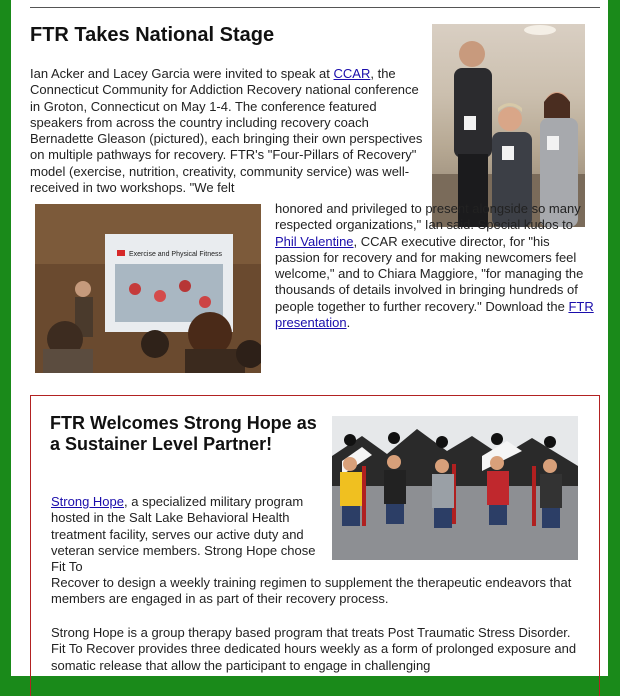 This screenshot has width=620, height=696. What do you see at coordinates (315, 7) in the screenshot?
I see `top-divider` at bounding box center [315, 7].